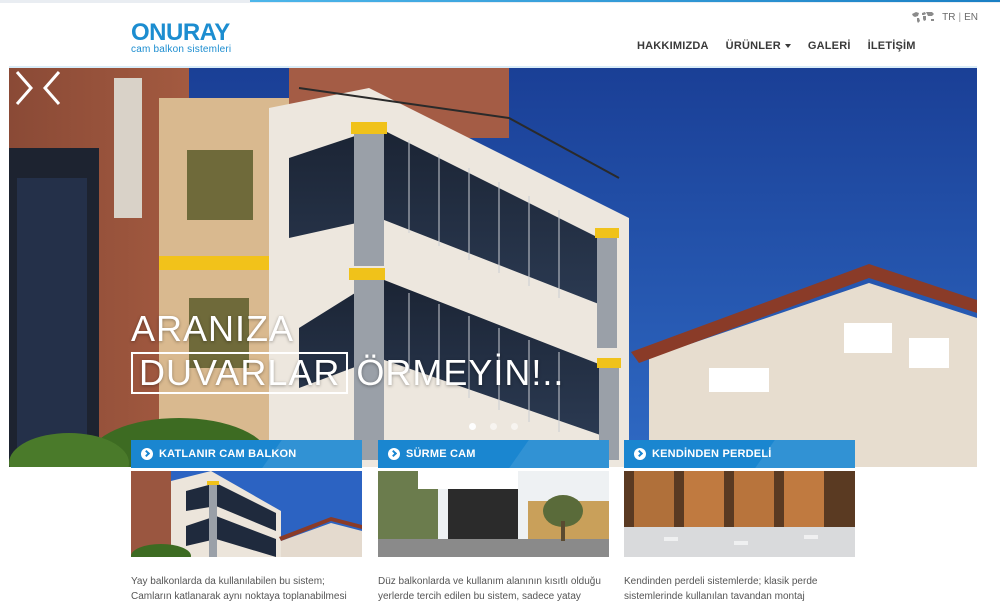  What do you see at coordinates (180, 32) in the screenshot?
I see `logo-name: ONURAY` at bounding box center [180, 32].